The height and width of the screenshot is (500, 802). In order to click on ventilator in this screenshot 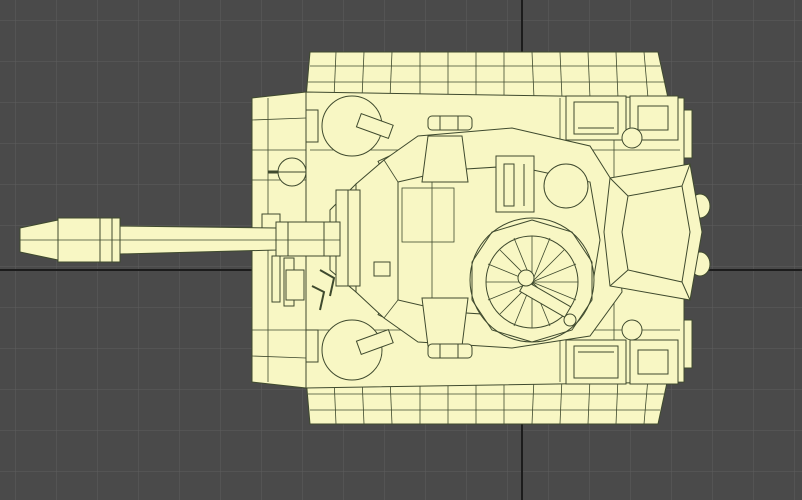, I will do `click(566, 186)`.